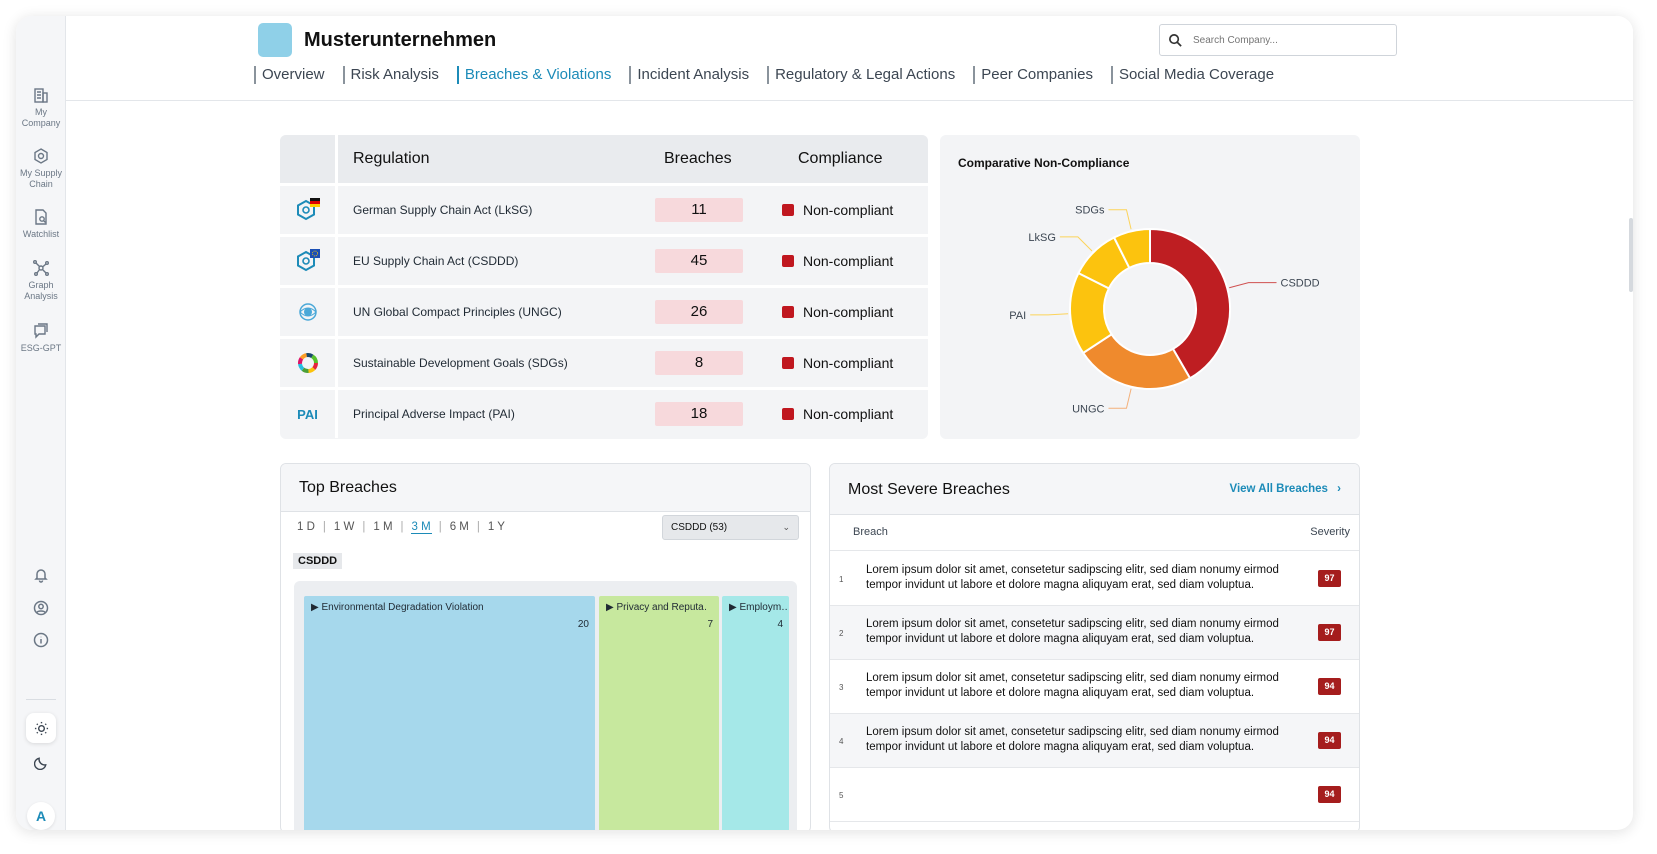 This screenshot has width=1657, height=854. I want to click on tab-incident-analysis: Incident Analysis, so click(692, 75).